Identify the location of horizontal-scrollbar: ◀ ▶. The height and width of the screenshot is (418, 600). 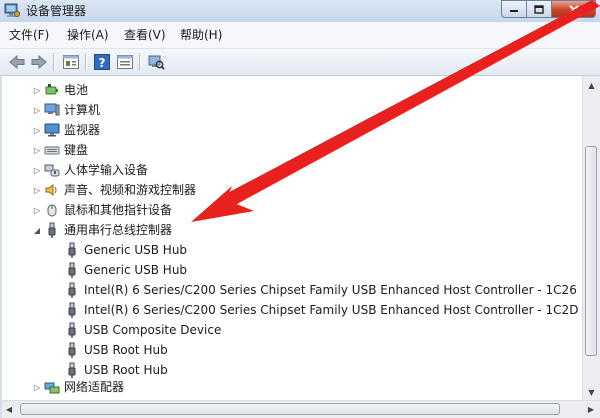
(300, 409).